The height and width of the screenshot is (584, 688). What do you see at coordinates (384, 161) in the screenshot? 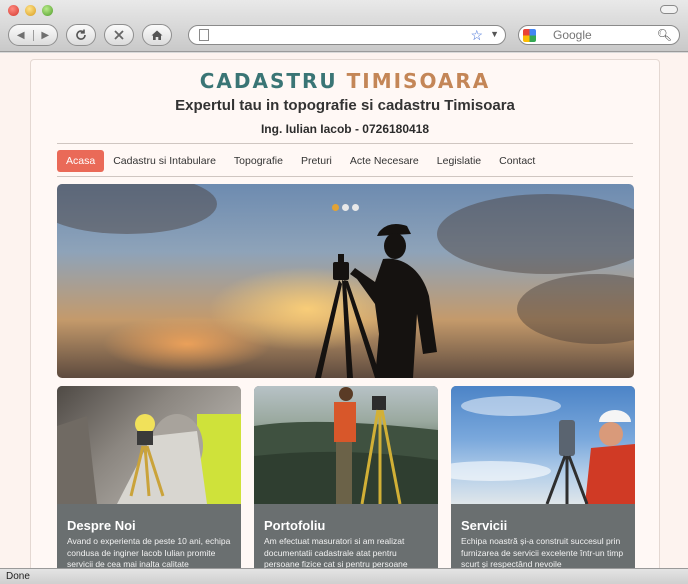
I see `menu-item-acte: Acte Necesare` at bounding box center [384, 161].